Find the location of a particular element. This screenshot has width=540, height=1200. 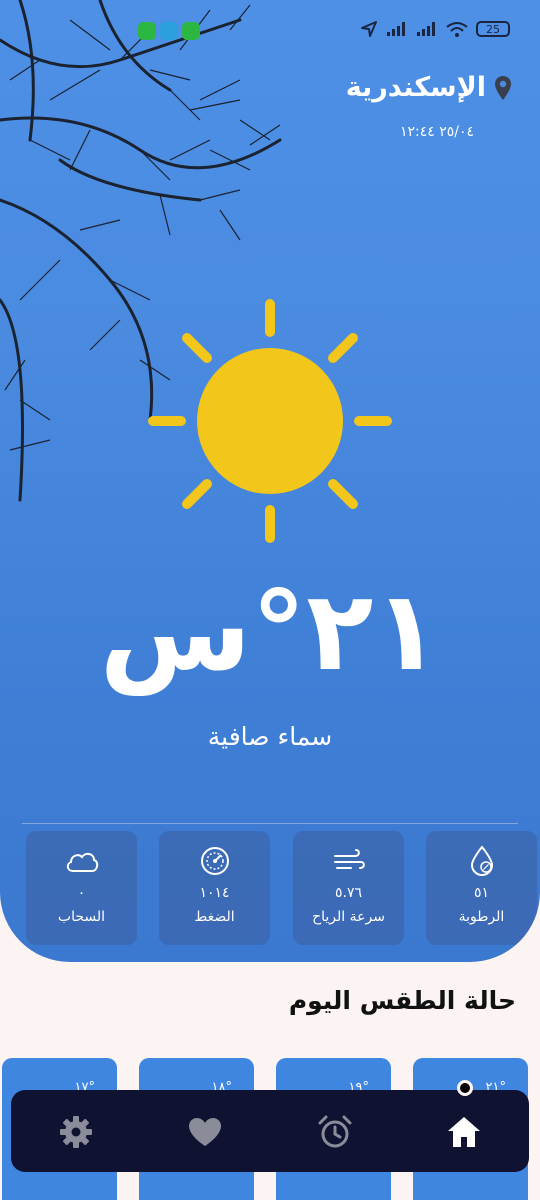

settings-icon is located at coordinates (76, 1132).